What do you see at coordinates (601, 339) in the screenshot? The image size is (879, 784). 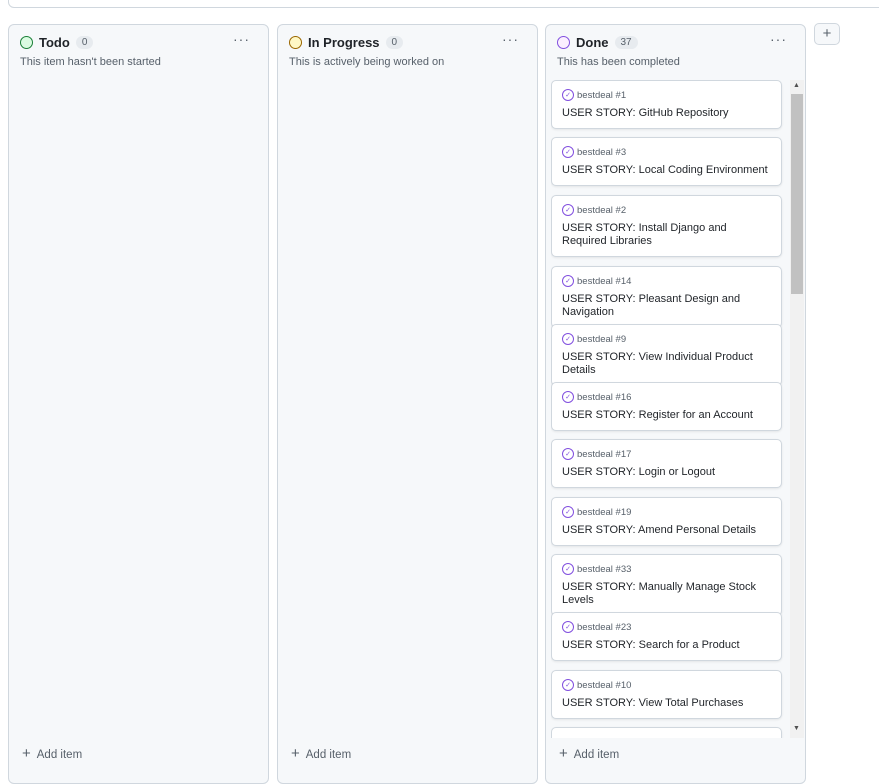 I see `card-ref: bestdeal #9` at bounding box center [601, 339].